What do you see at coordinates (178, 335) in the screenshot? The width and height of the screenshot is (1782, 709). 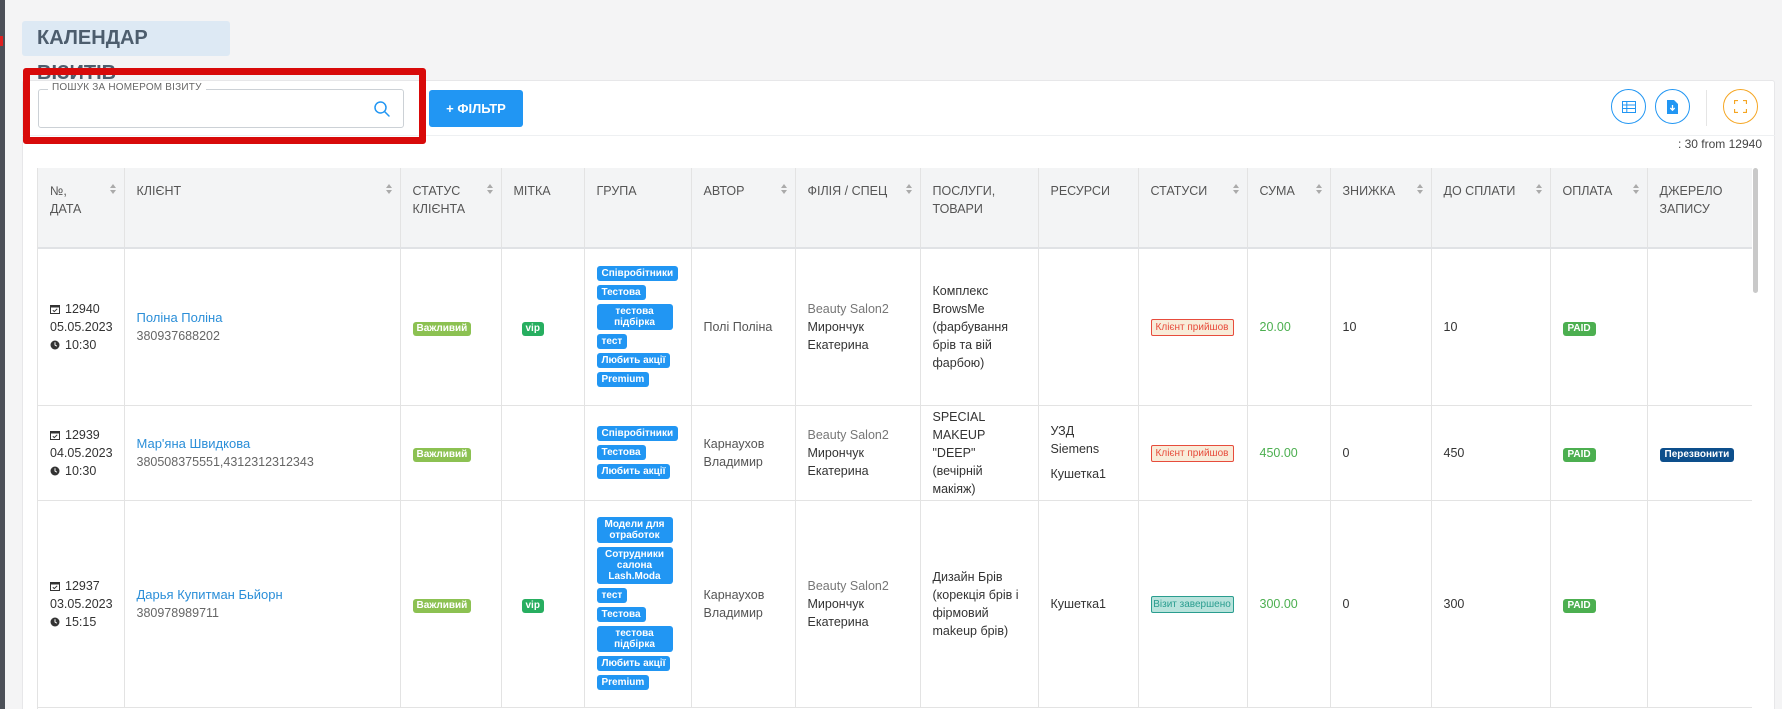 I see `client-phone: 380937688202` at bounding box center [178, 335].